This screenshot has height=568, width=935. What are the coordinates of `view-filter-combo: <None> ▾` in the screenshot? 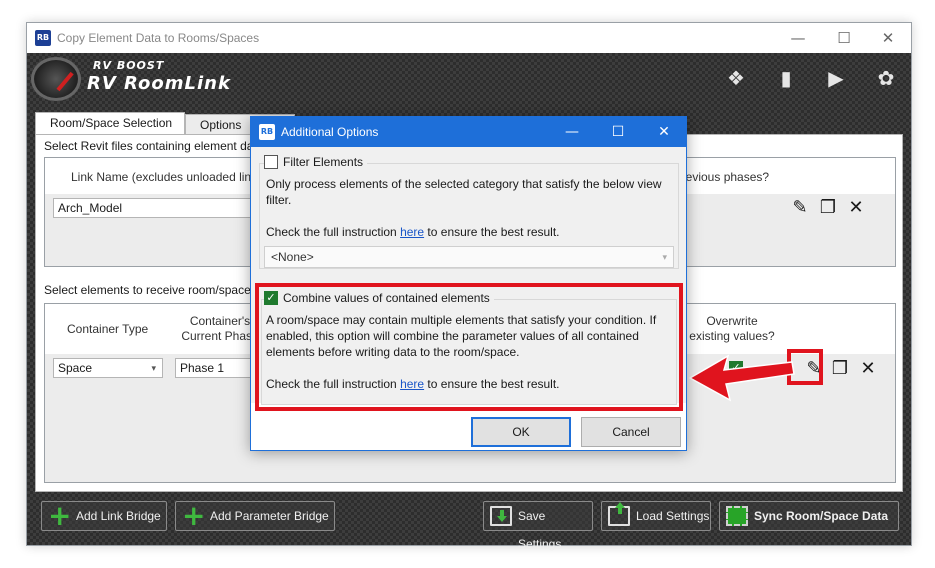 It's located at (469, 257).